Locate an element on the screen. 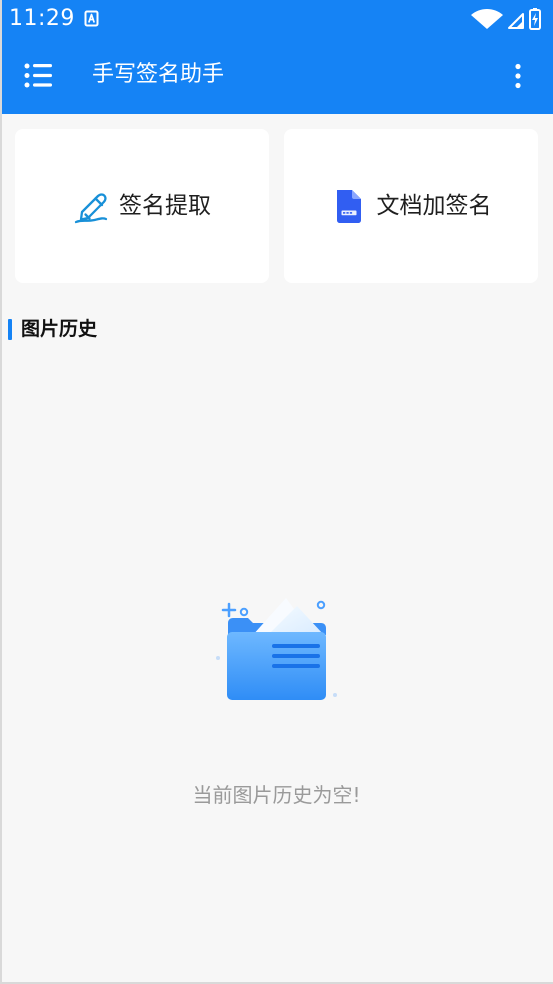 This screenshot has height=984, width=553. list-menu-icon is located at coordinates (38, 75).